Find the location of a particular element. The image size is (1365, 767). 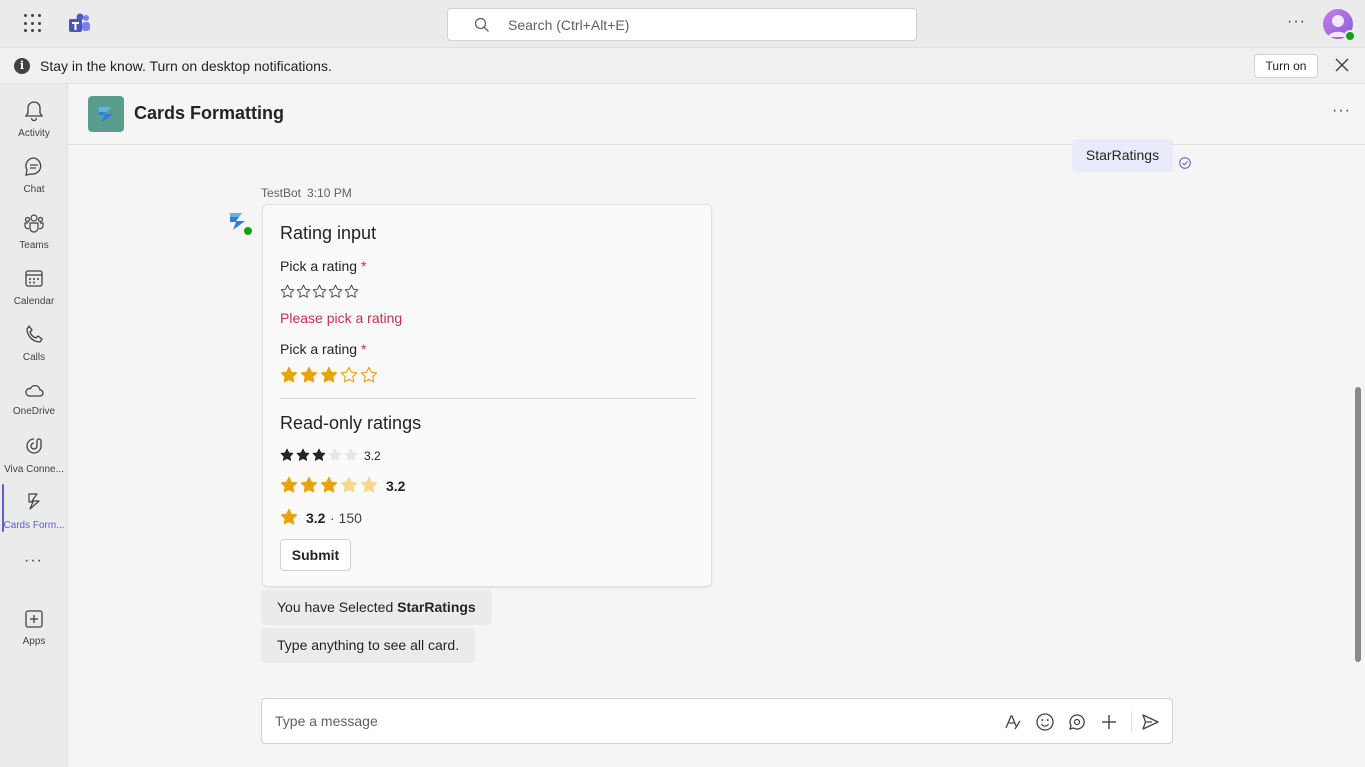

bell-icon is located at coordinates (34, 111).